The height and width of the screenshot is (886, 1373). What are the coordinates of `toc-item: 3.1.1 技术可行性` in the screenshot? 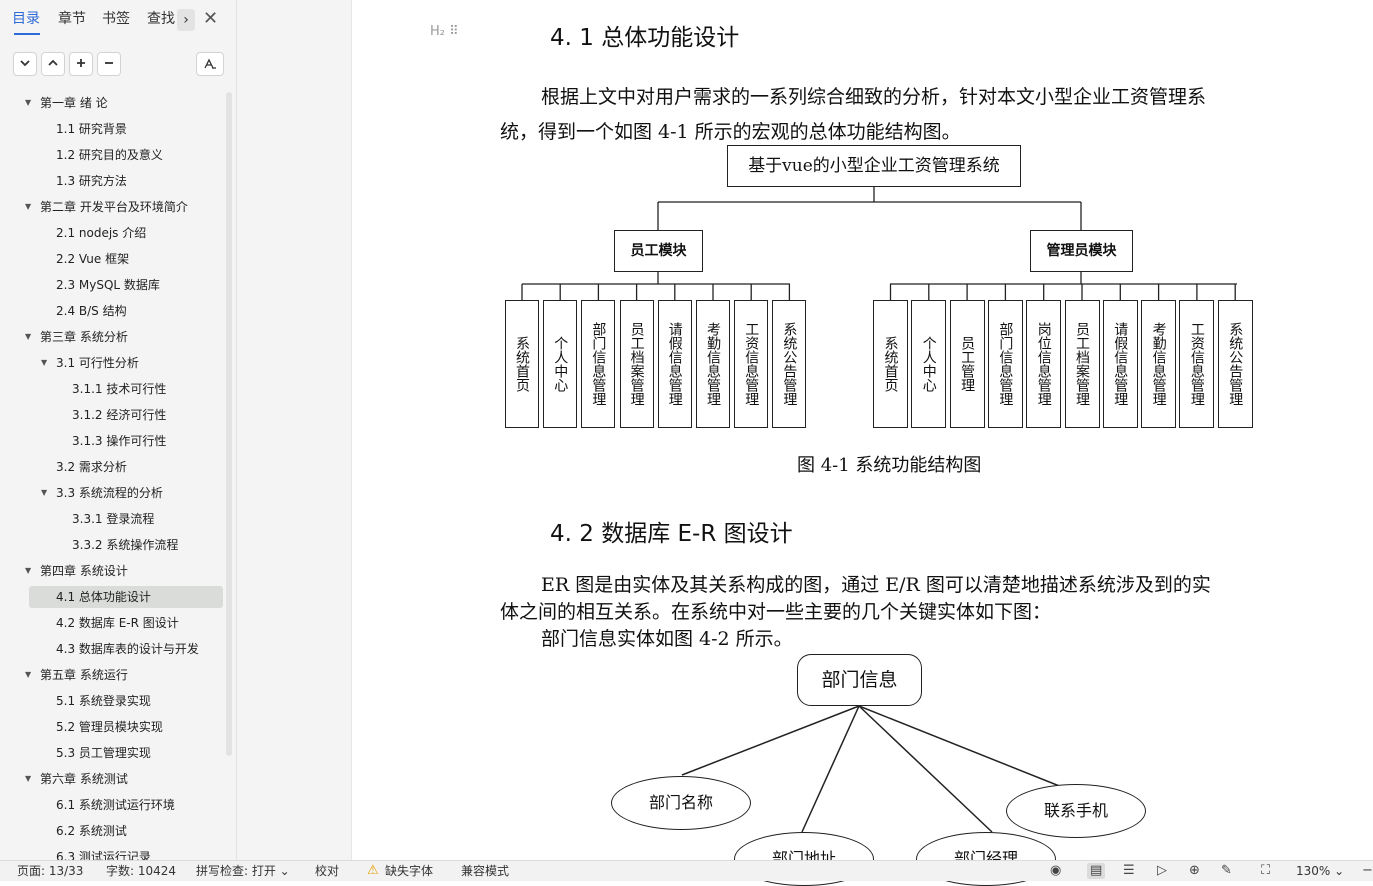 It's located at (119, 389).